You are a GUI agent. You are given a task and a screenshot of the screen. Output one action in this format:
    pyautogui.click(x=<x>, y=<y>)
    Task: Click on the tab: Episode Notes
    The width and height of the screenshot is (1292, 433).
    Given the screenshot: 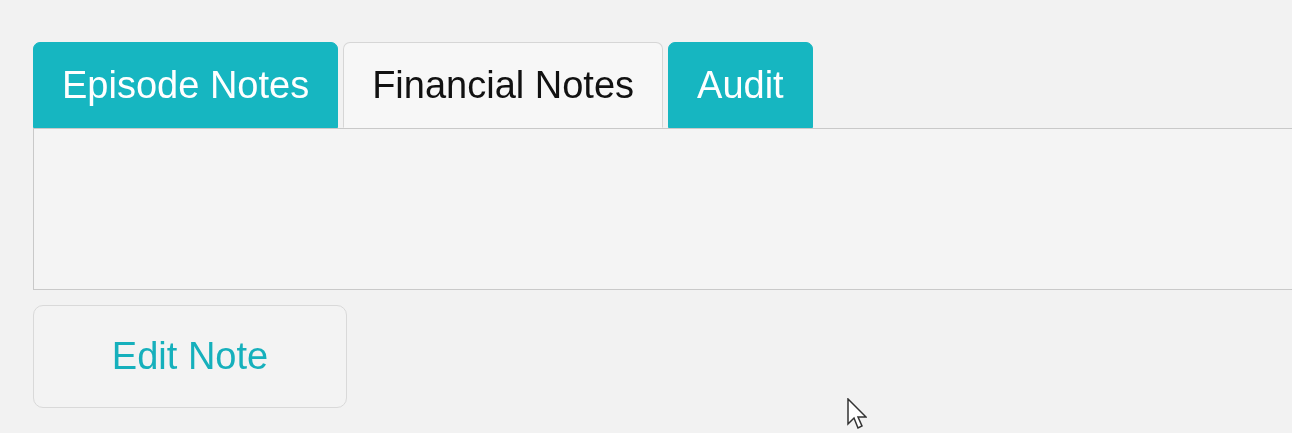 What is the action you would take?
    pyautogui.click(x=186, y=85)
    